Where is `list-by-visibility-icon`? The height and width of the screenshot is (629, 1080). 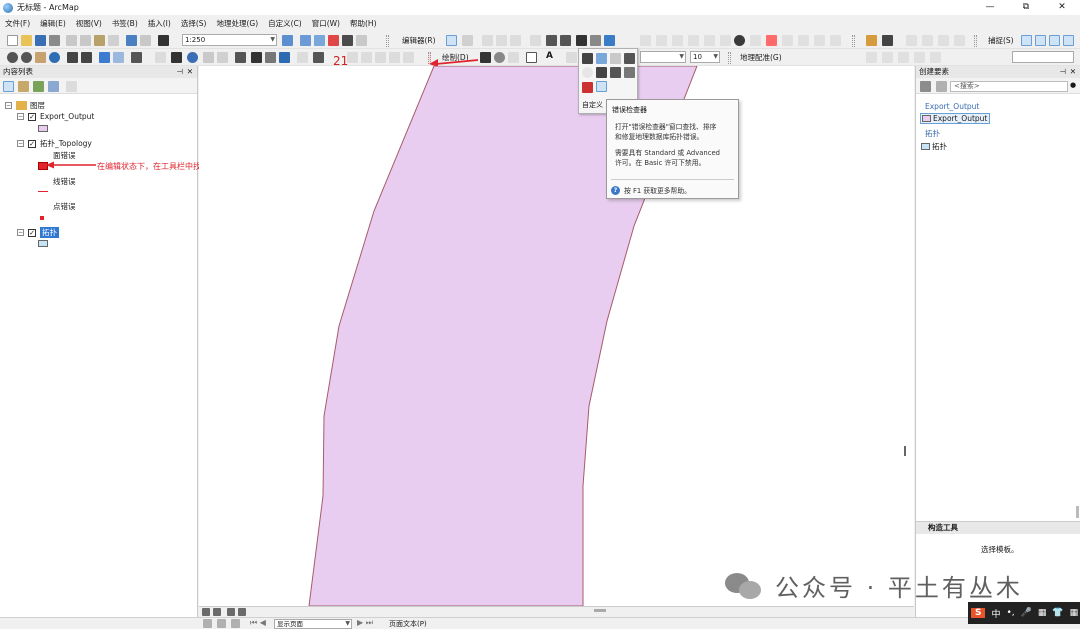
list-by-visibility-icon is located at coordinates (38, 86).